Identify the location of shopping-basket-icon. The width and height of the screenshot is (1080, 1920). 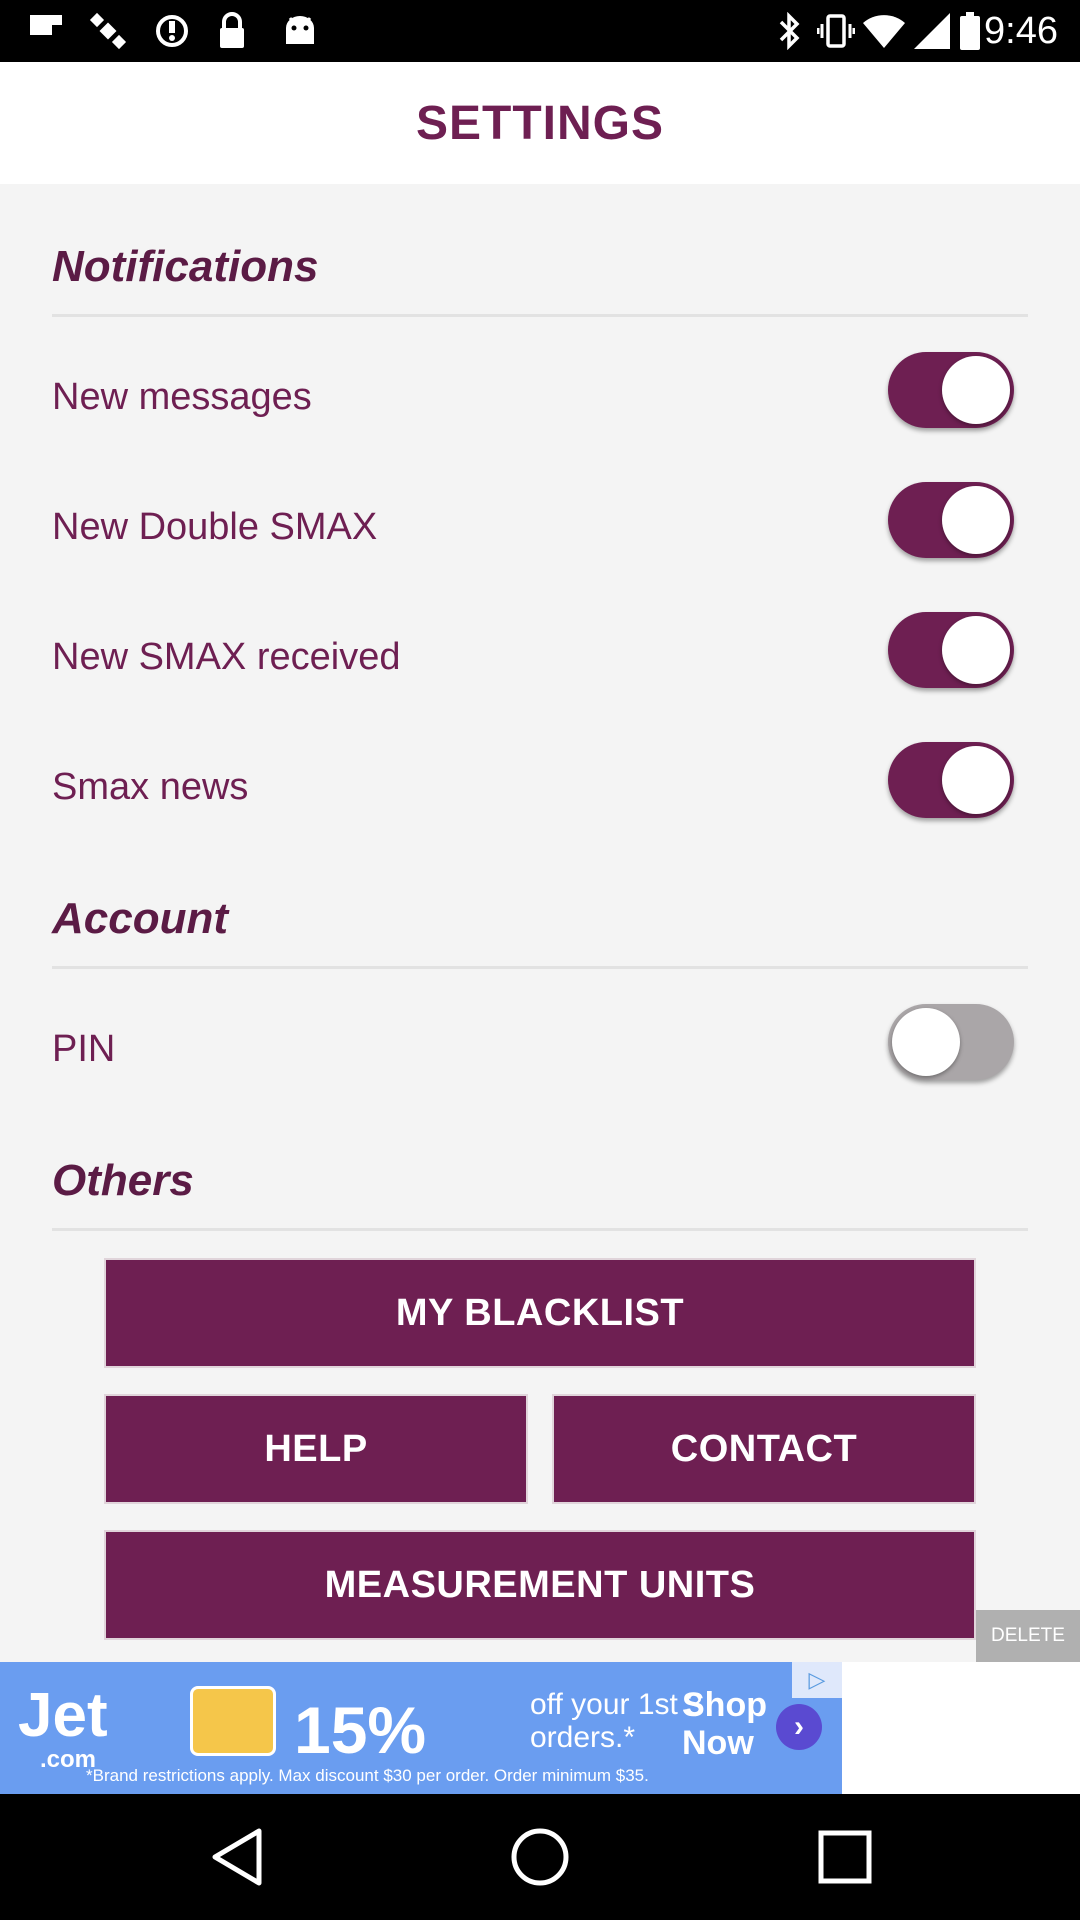
(233, 1721).